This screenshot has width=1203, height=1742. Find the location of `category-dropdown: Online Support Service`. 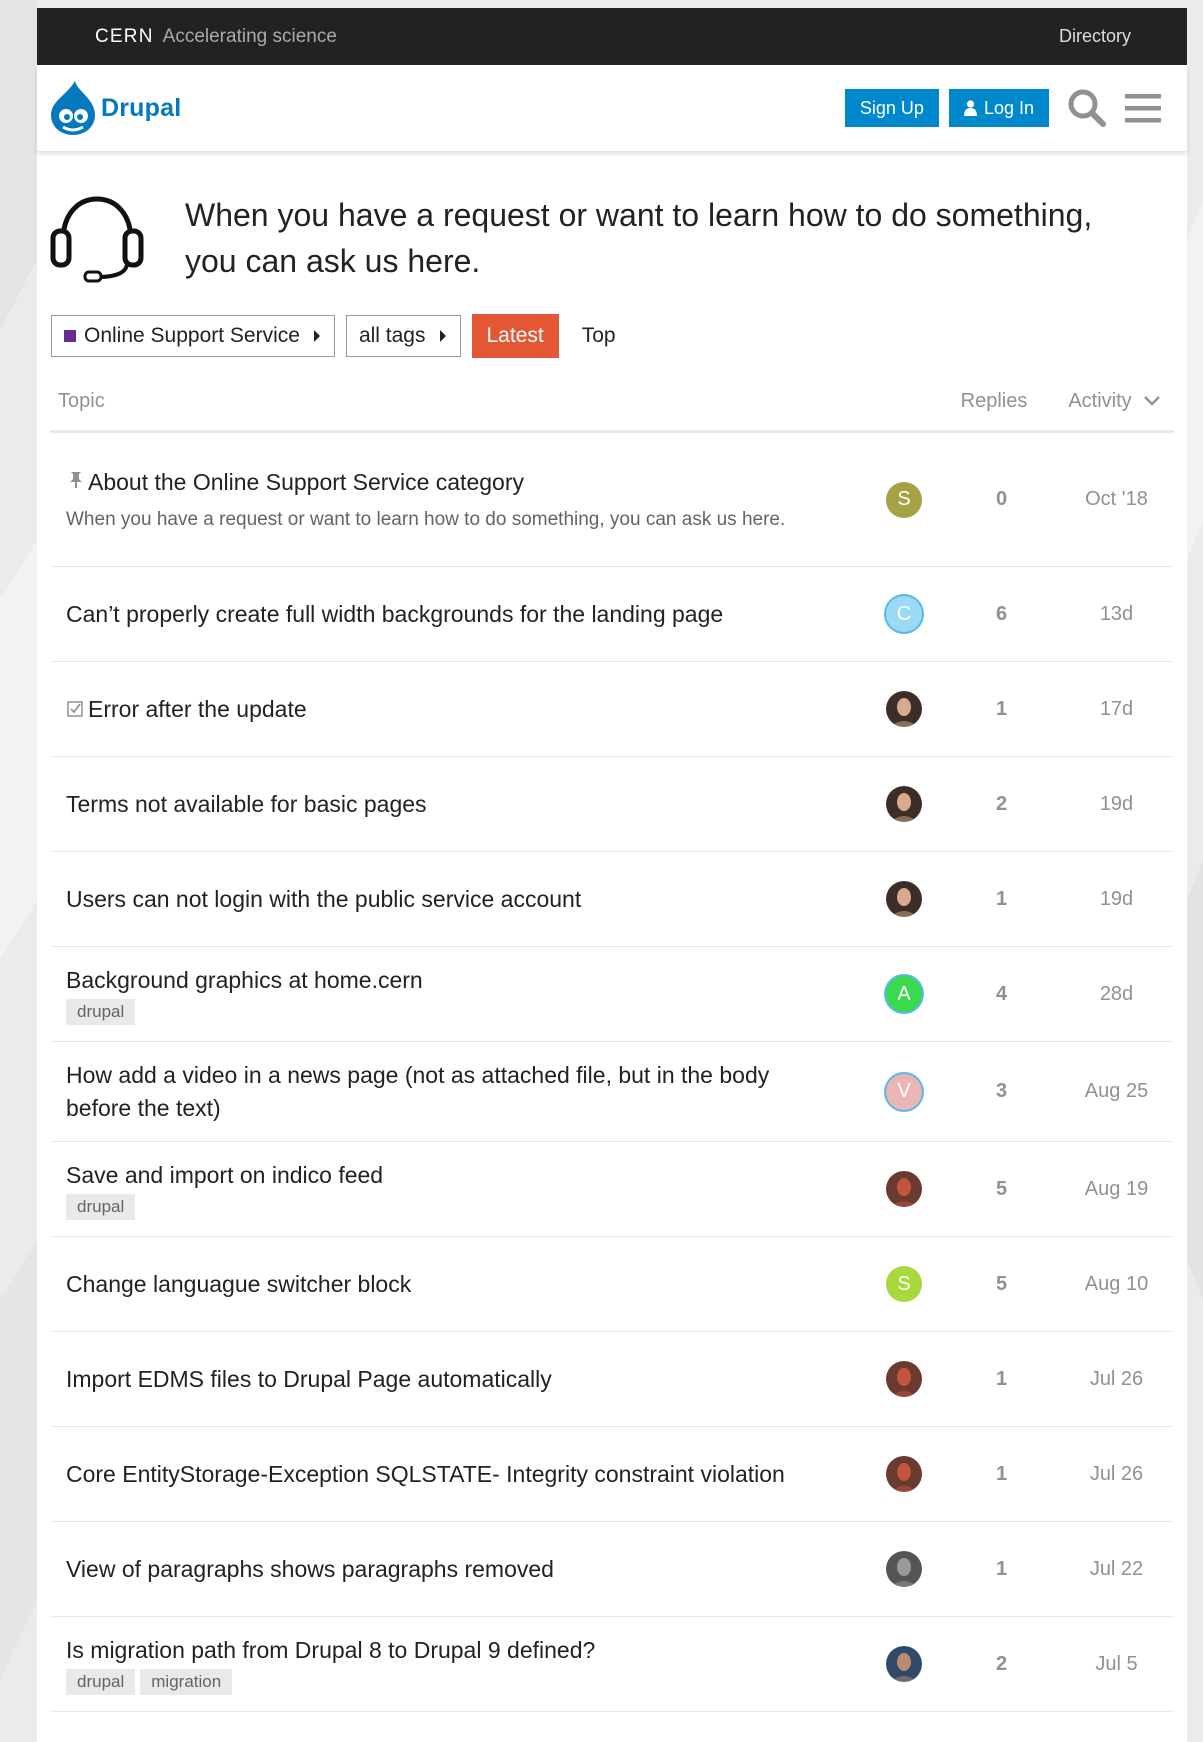

category-dropdown: Online Support Service is located at coordinates (193, 336).